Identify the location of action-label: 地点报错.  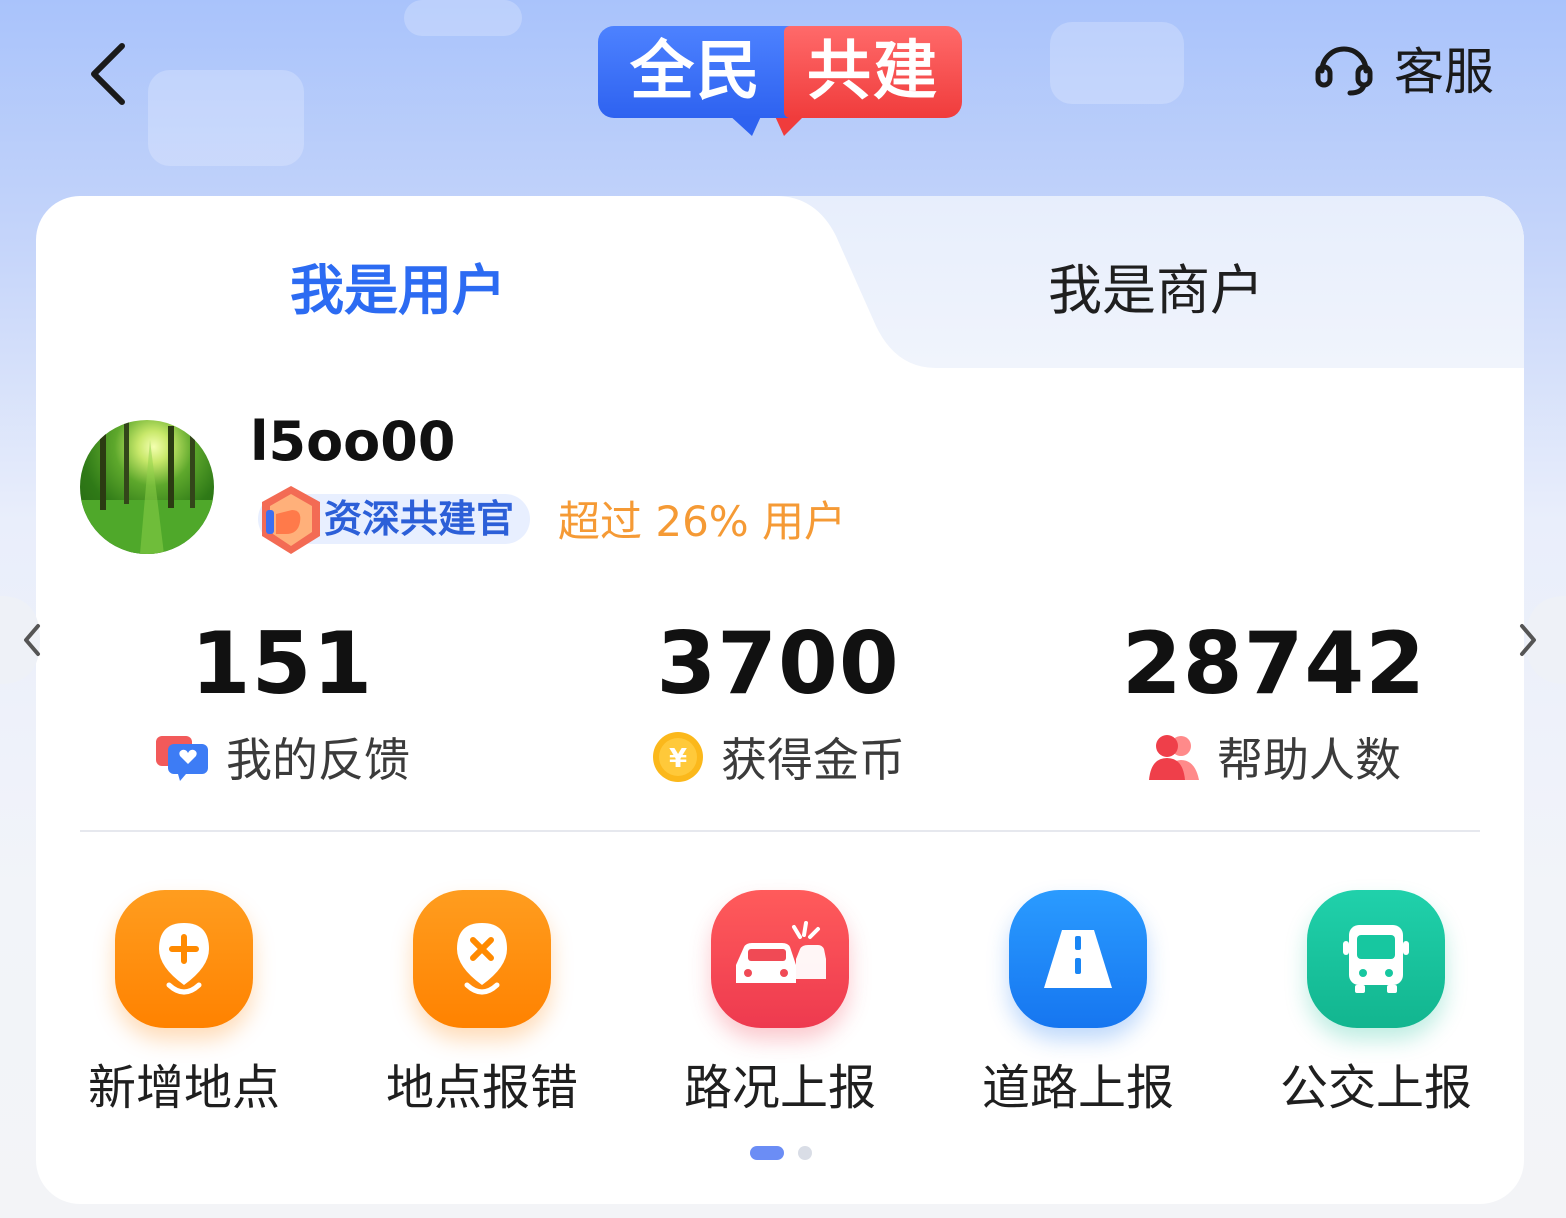
(481, 1088).